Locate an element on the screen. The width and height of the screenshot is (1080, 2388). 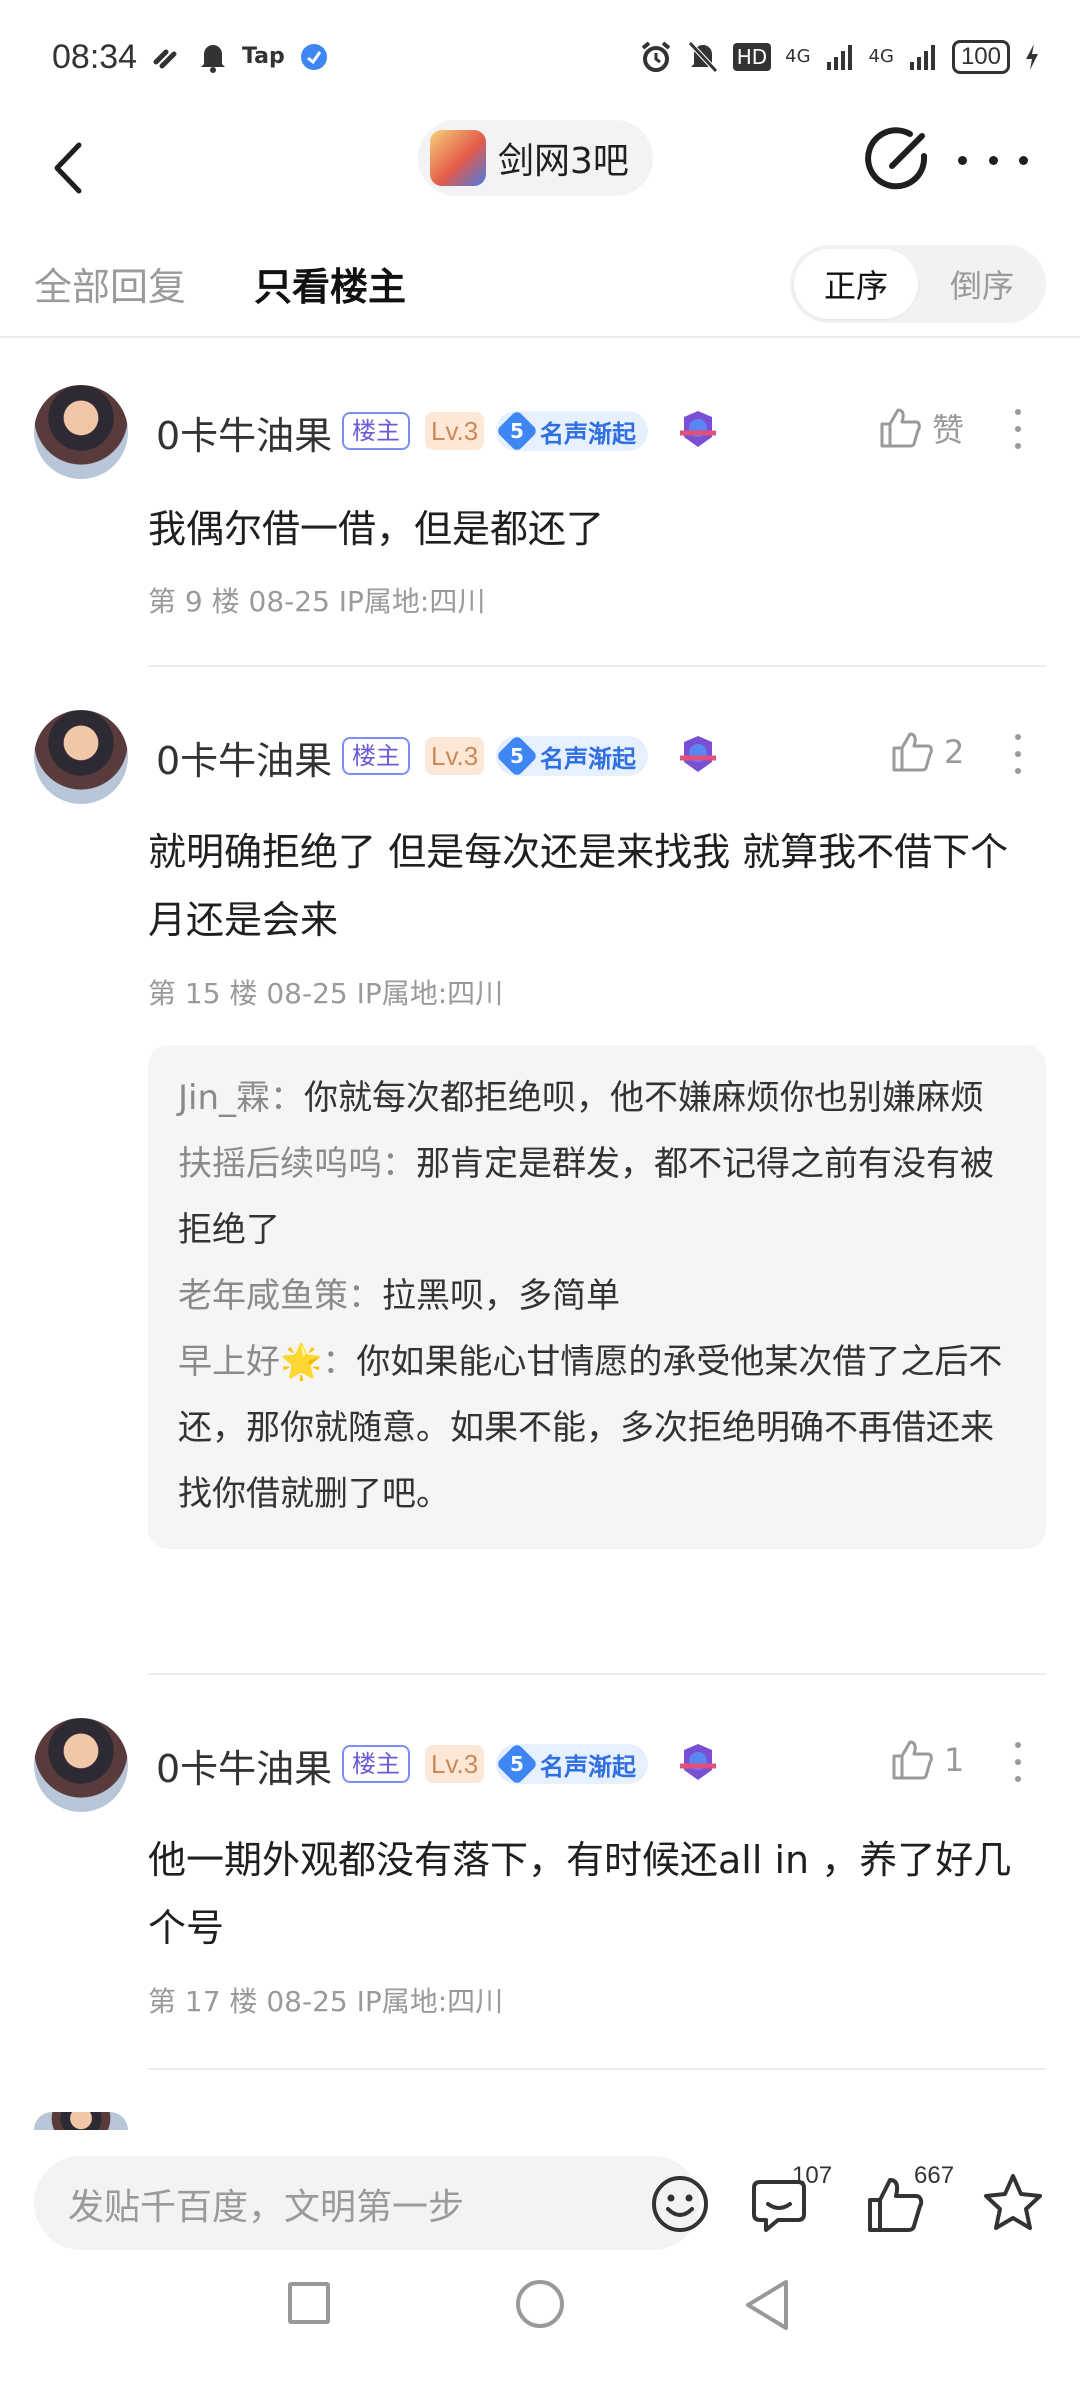
reply-text: 拉黑呗，多简单 is located at coordinates (501, 1296).